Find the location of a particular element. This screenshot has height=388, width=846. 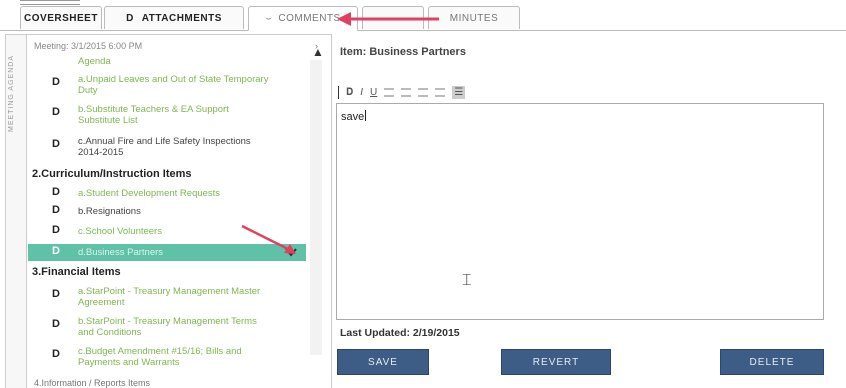

delete-button-label: DELETE is located at coordinates (772, 362).